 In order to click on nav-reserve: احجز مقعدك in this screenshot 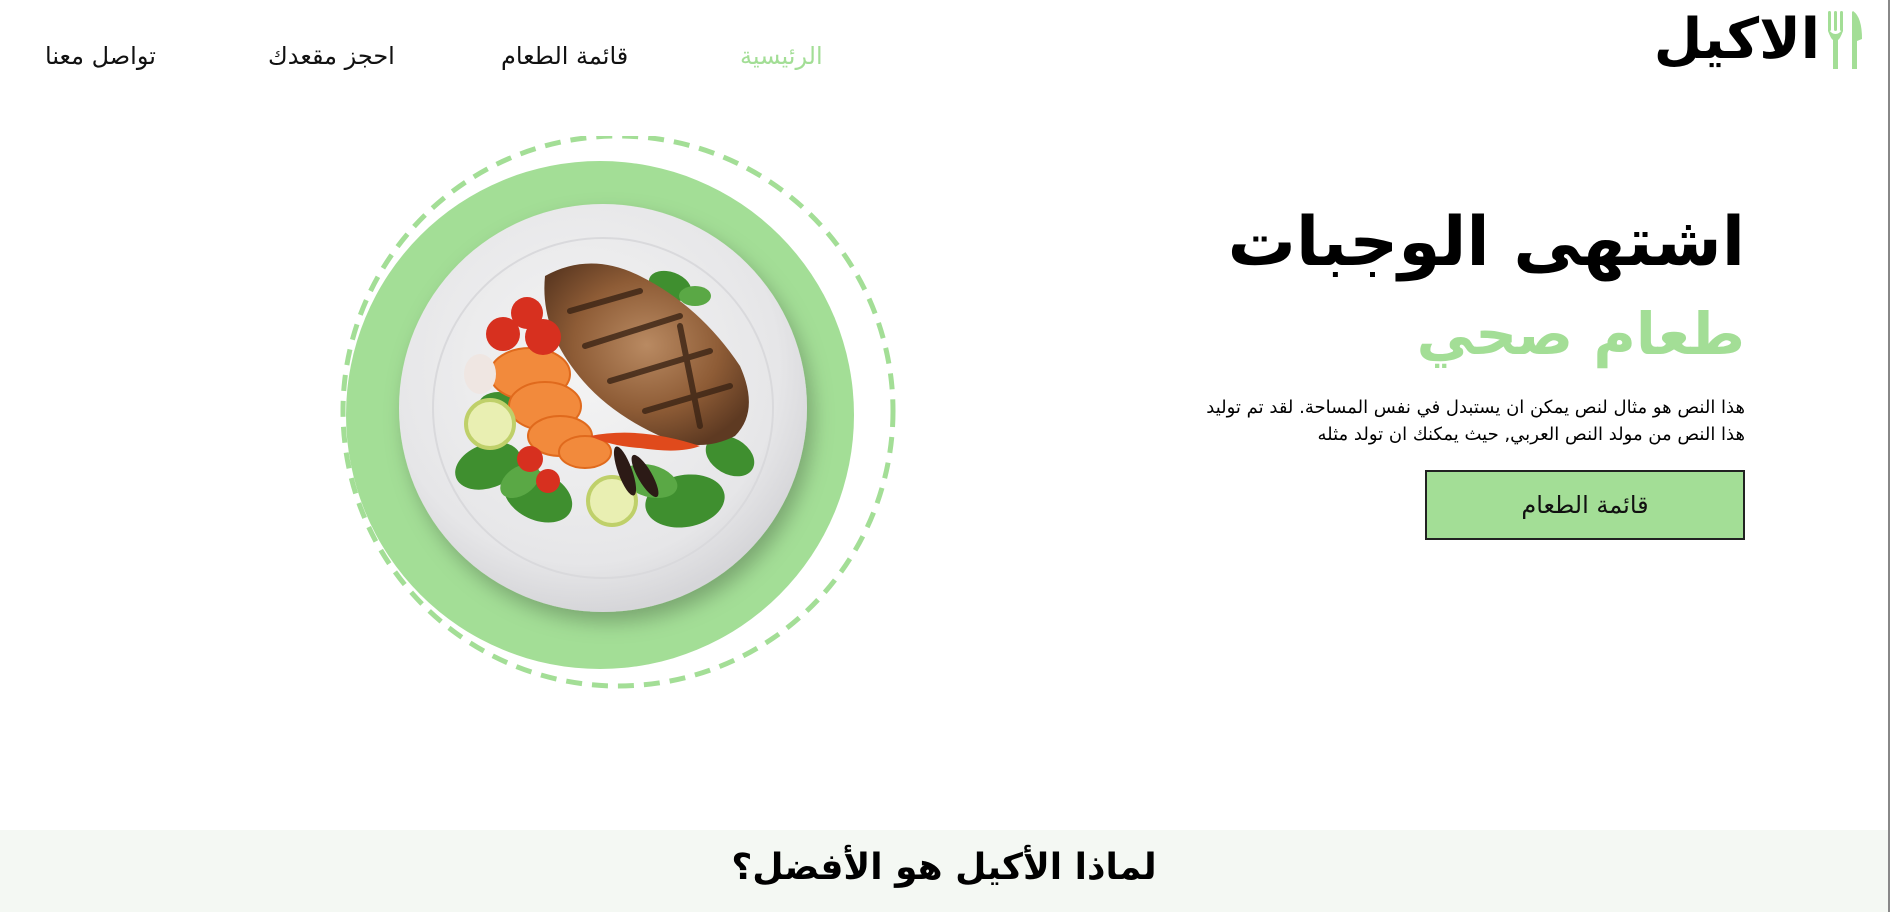, I will do `click(331, 56)`.